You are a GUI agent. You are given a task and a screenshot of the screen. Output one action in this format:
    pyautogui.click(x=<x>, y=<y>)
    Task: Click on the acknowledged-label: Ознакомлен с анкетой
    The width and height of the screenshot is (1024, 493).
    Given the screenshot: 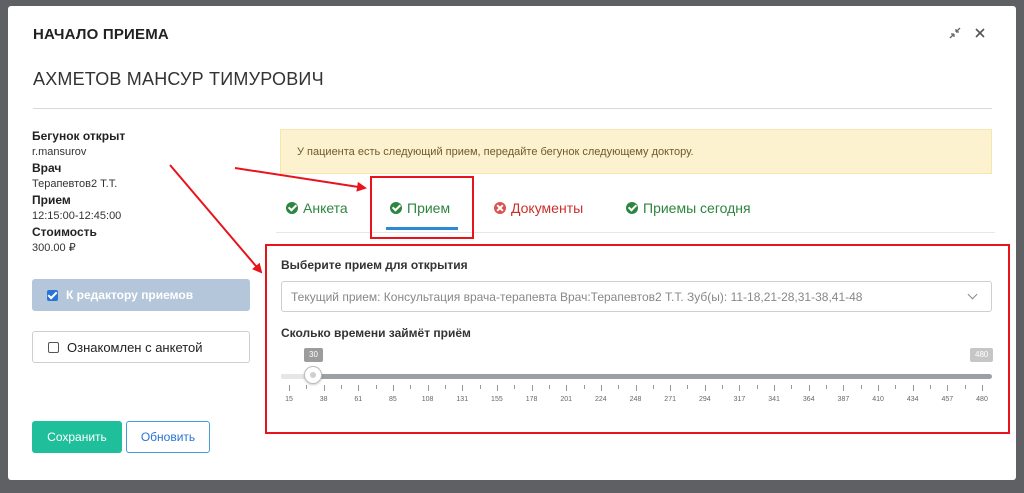 What is the action you would take?
    pyautogui.click(x=135, y=347)
    